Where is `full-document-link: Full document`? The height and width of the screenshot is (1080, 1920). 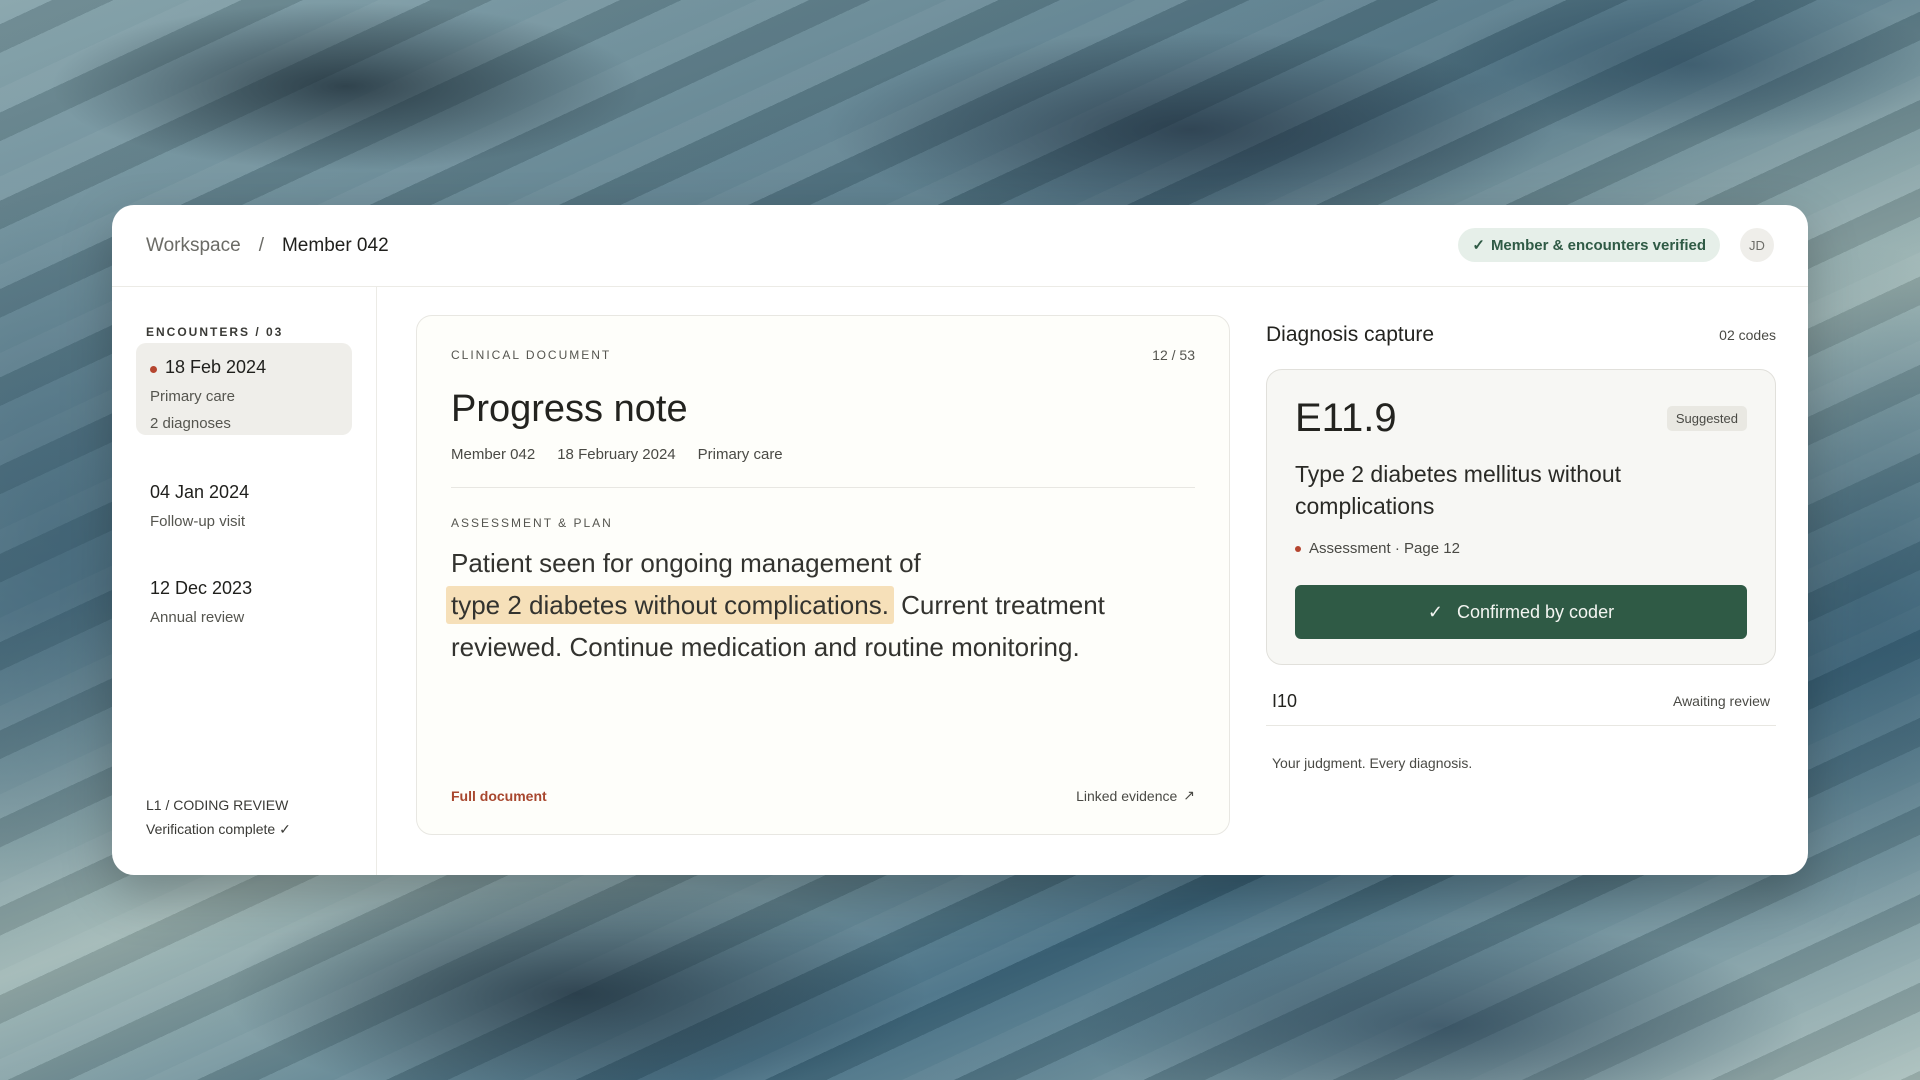
full-document-link: Full document is located at coordinates (499, 796).